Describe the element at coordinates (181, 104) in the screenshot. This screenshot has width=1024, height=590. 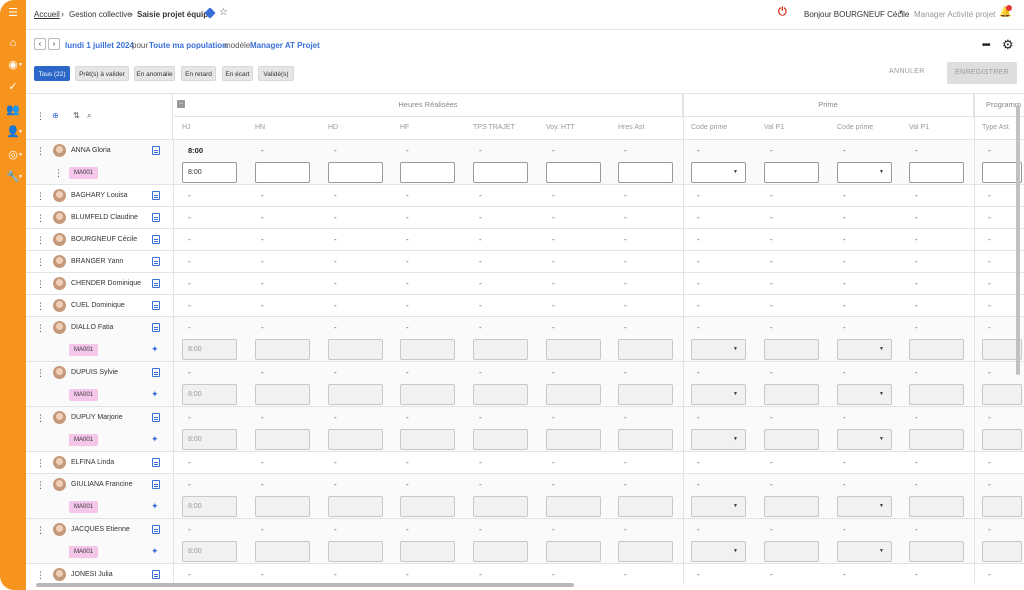
I see `collapse-group-icon: −` at that location.